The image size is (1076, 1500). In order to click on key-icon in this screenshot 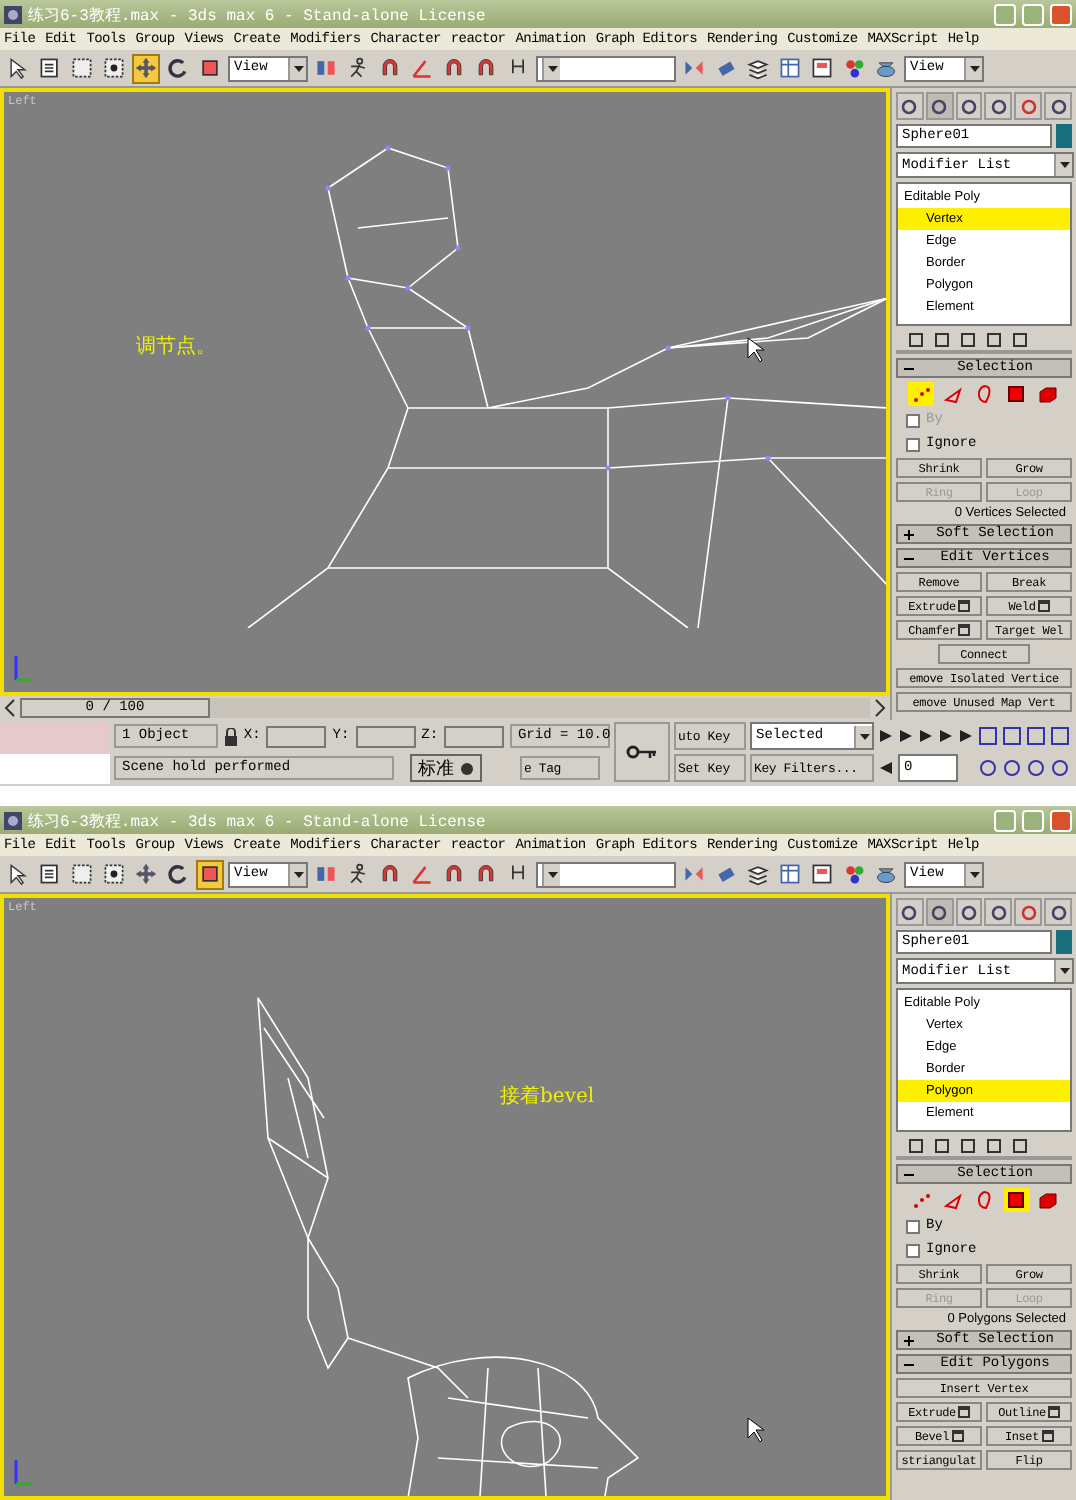, I will do `click(642, 752)`.